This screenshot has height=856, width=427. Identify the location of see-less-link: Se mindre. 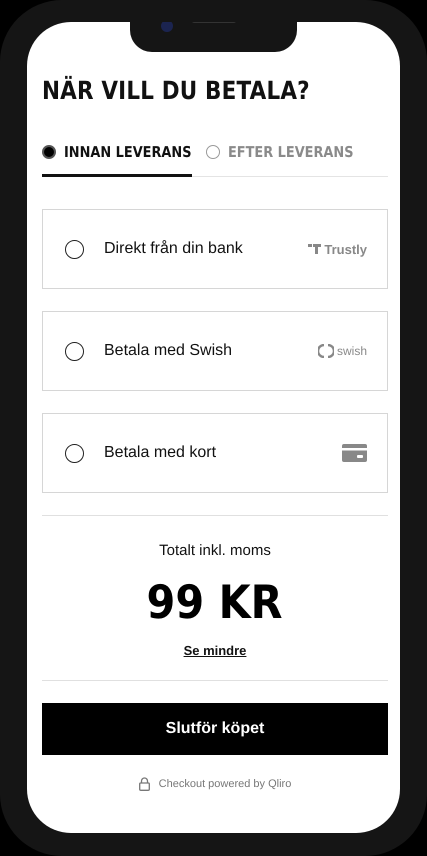
(215, 650).